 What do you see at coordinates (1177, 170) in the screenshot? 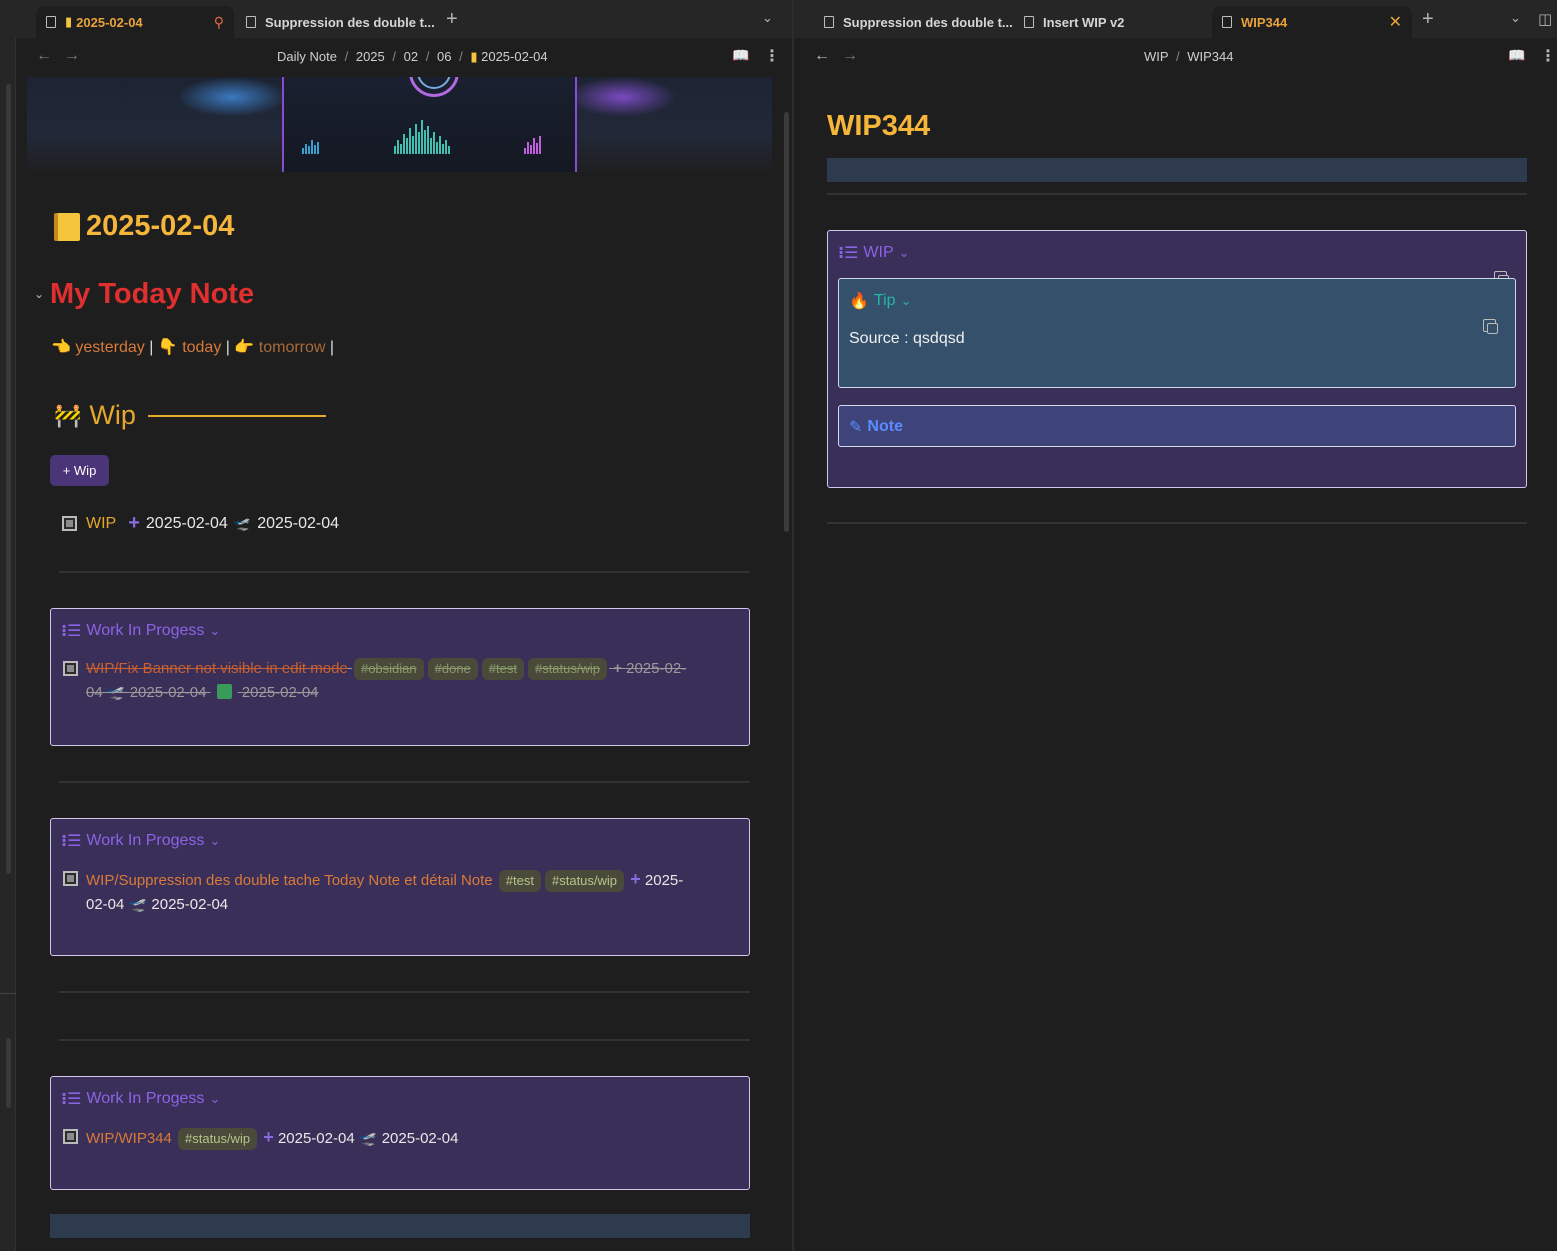
I see `code-block-bar` at bounding box center [1177, 170].